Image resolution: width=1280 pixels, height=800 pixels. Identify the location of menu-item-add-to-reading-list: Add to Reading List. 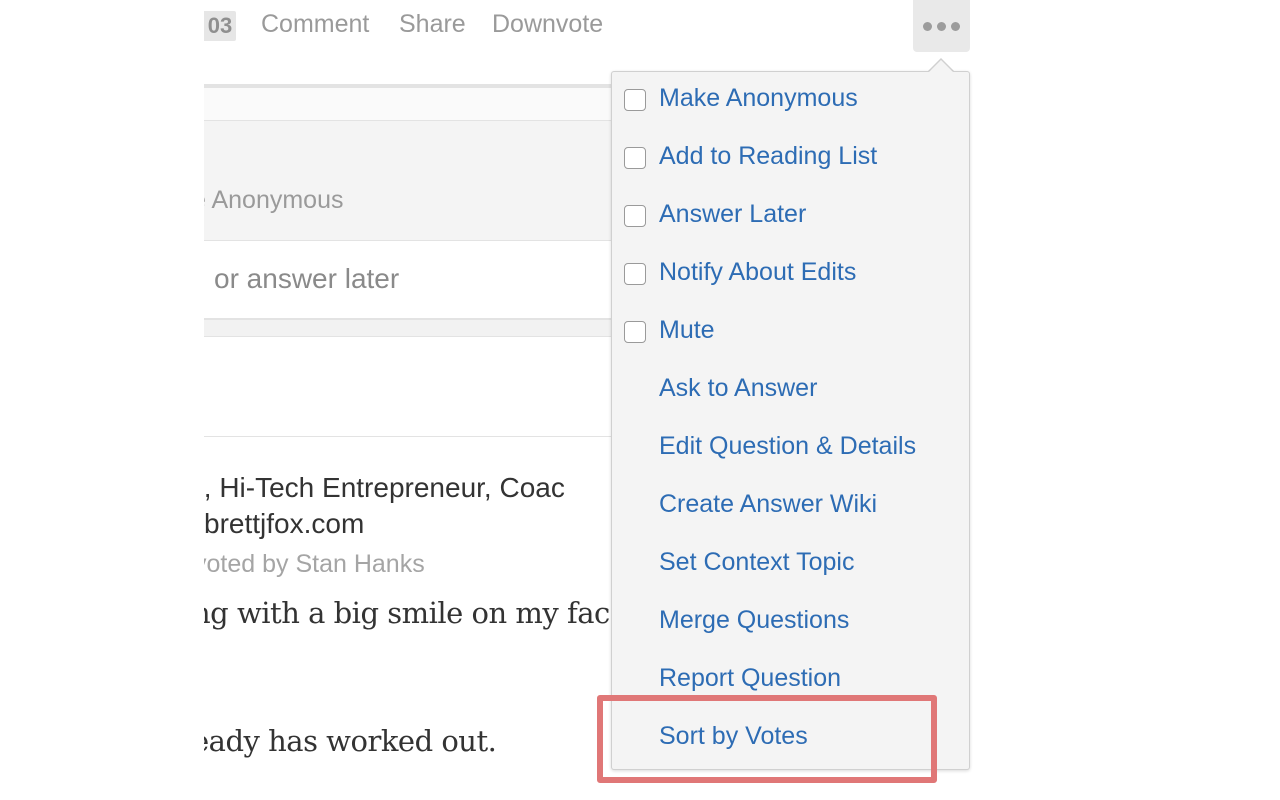
(790, 159).